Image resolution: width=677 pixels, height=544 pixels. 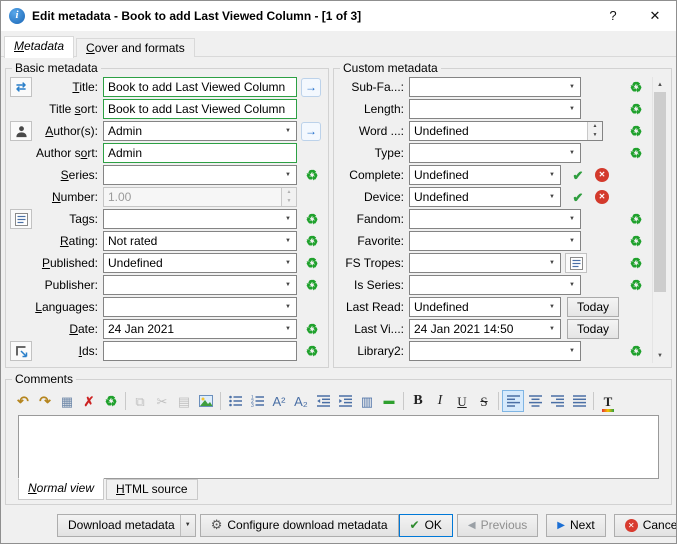 I want to click on align-center-button, so click(x=535, y=401).